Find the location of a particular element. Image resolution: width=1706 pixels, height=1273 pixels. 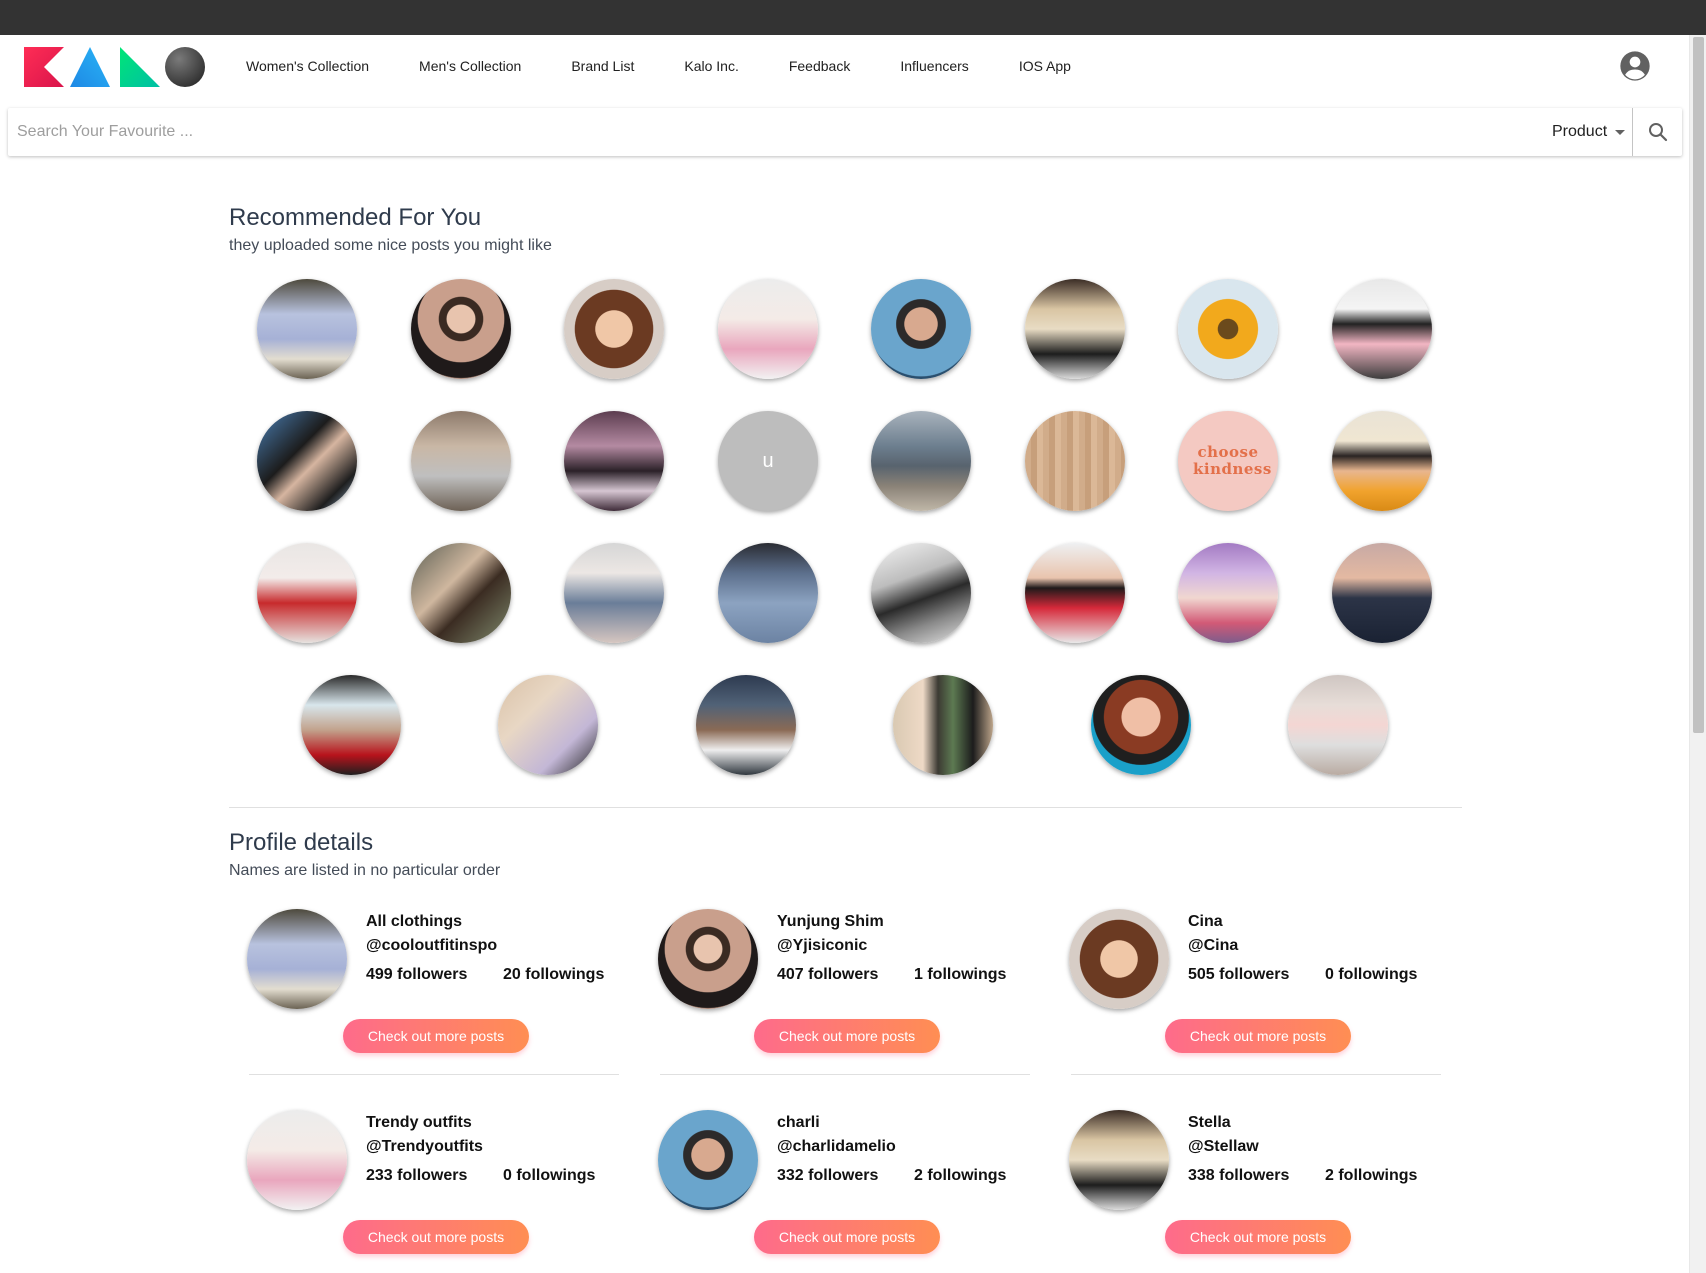

search-bar: Product is located at coordinates (845, 132).